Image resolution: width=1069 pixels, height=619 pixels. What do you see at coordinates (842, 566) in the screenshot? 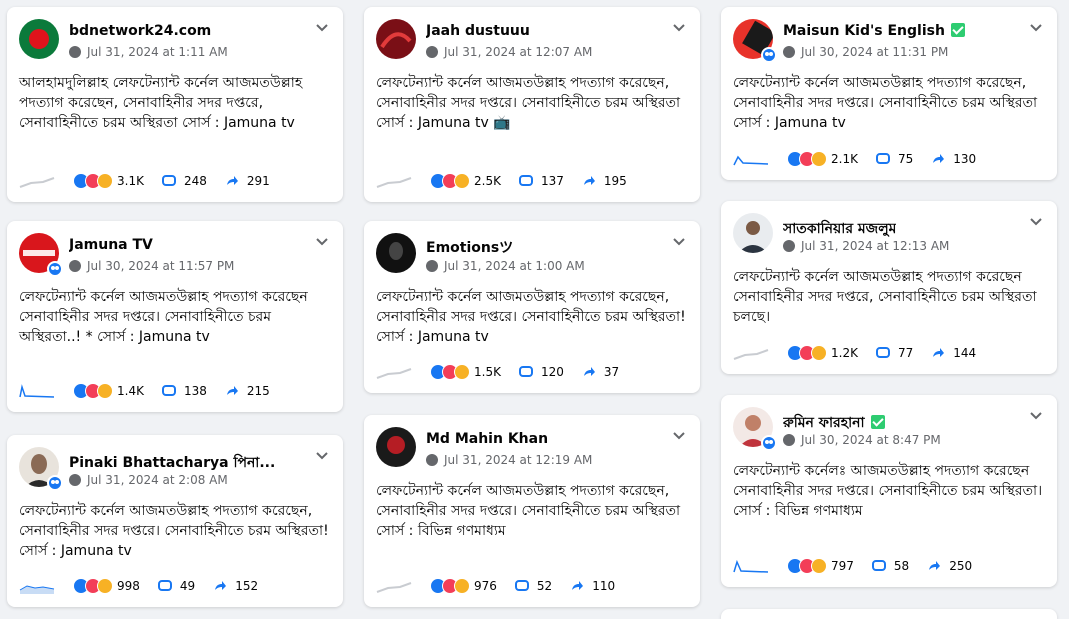
I see `reactions-count: 797` at bounding box center [842, 566].